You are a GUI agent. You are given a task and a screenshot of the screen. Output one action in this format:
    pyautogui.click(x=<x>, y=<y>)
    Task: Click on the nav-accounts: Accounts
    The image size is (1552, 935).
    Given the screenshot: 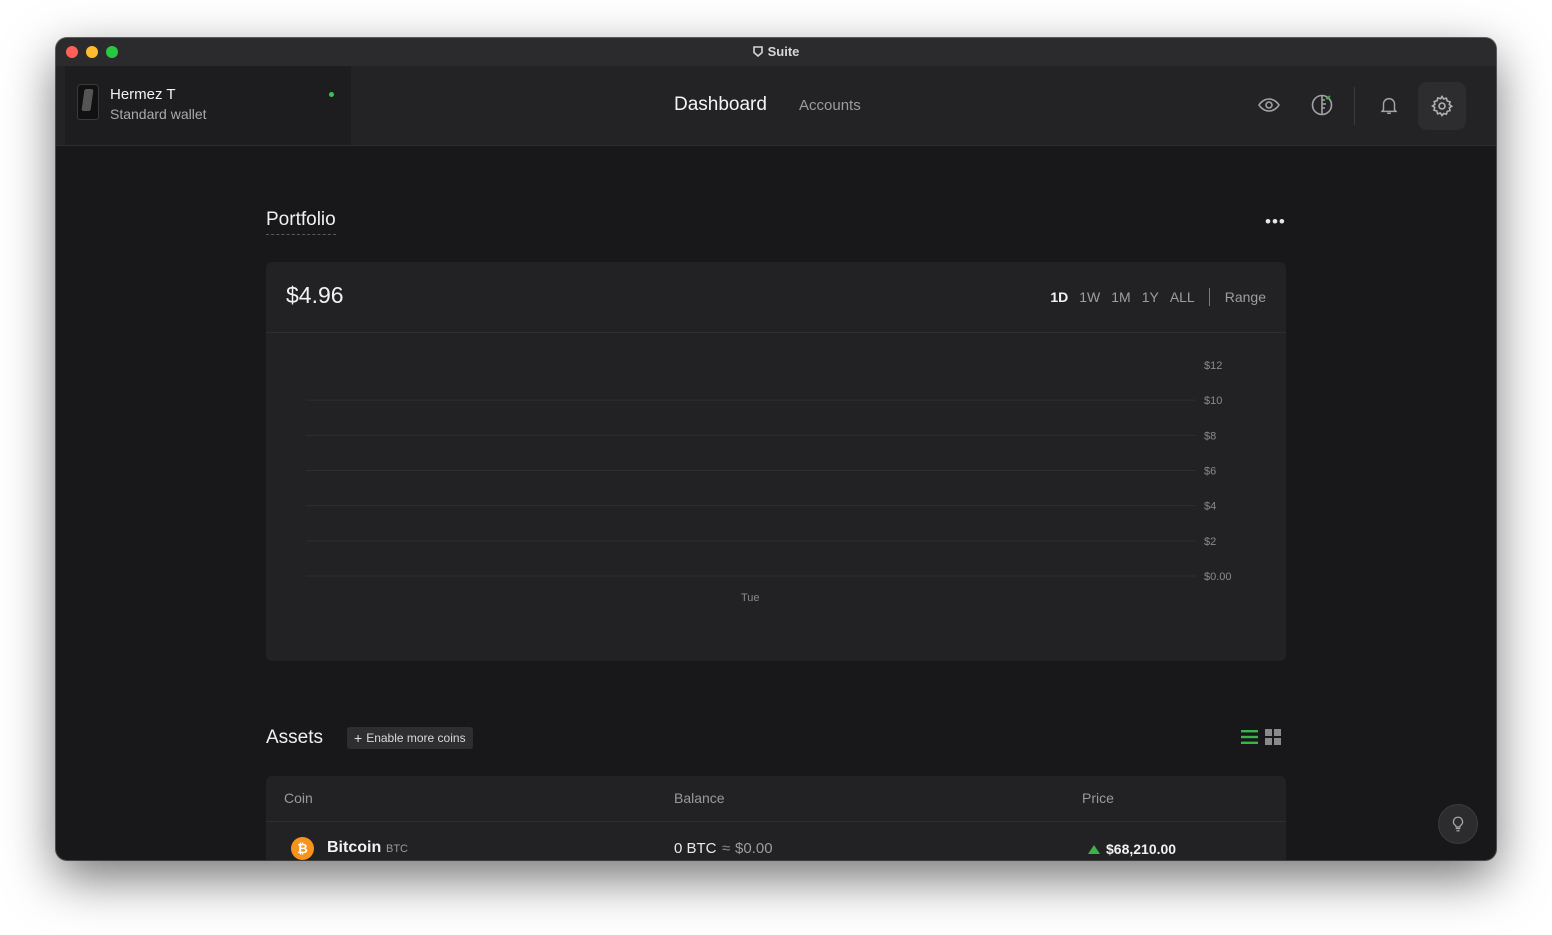 What is the action you would take?
    pyautogui.click(x=830, y=105)
    